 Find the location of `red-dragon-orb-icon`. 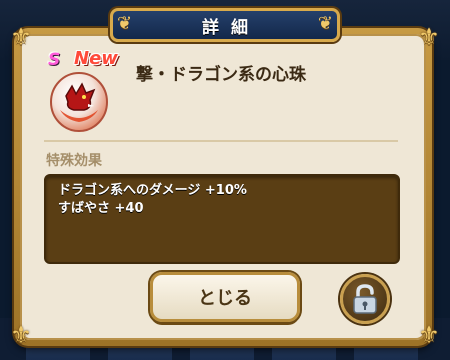

red-dragon-orb-icon is located at coordinates (79, 102).